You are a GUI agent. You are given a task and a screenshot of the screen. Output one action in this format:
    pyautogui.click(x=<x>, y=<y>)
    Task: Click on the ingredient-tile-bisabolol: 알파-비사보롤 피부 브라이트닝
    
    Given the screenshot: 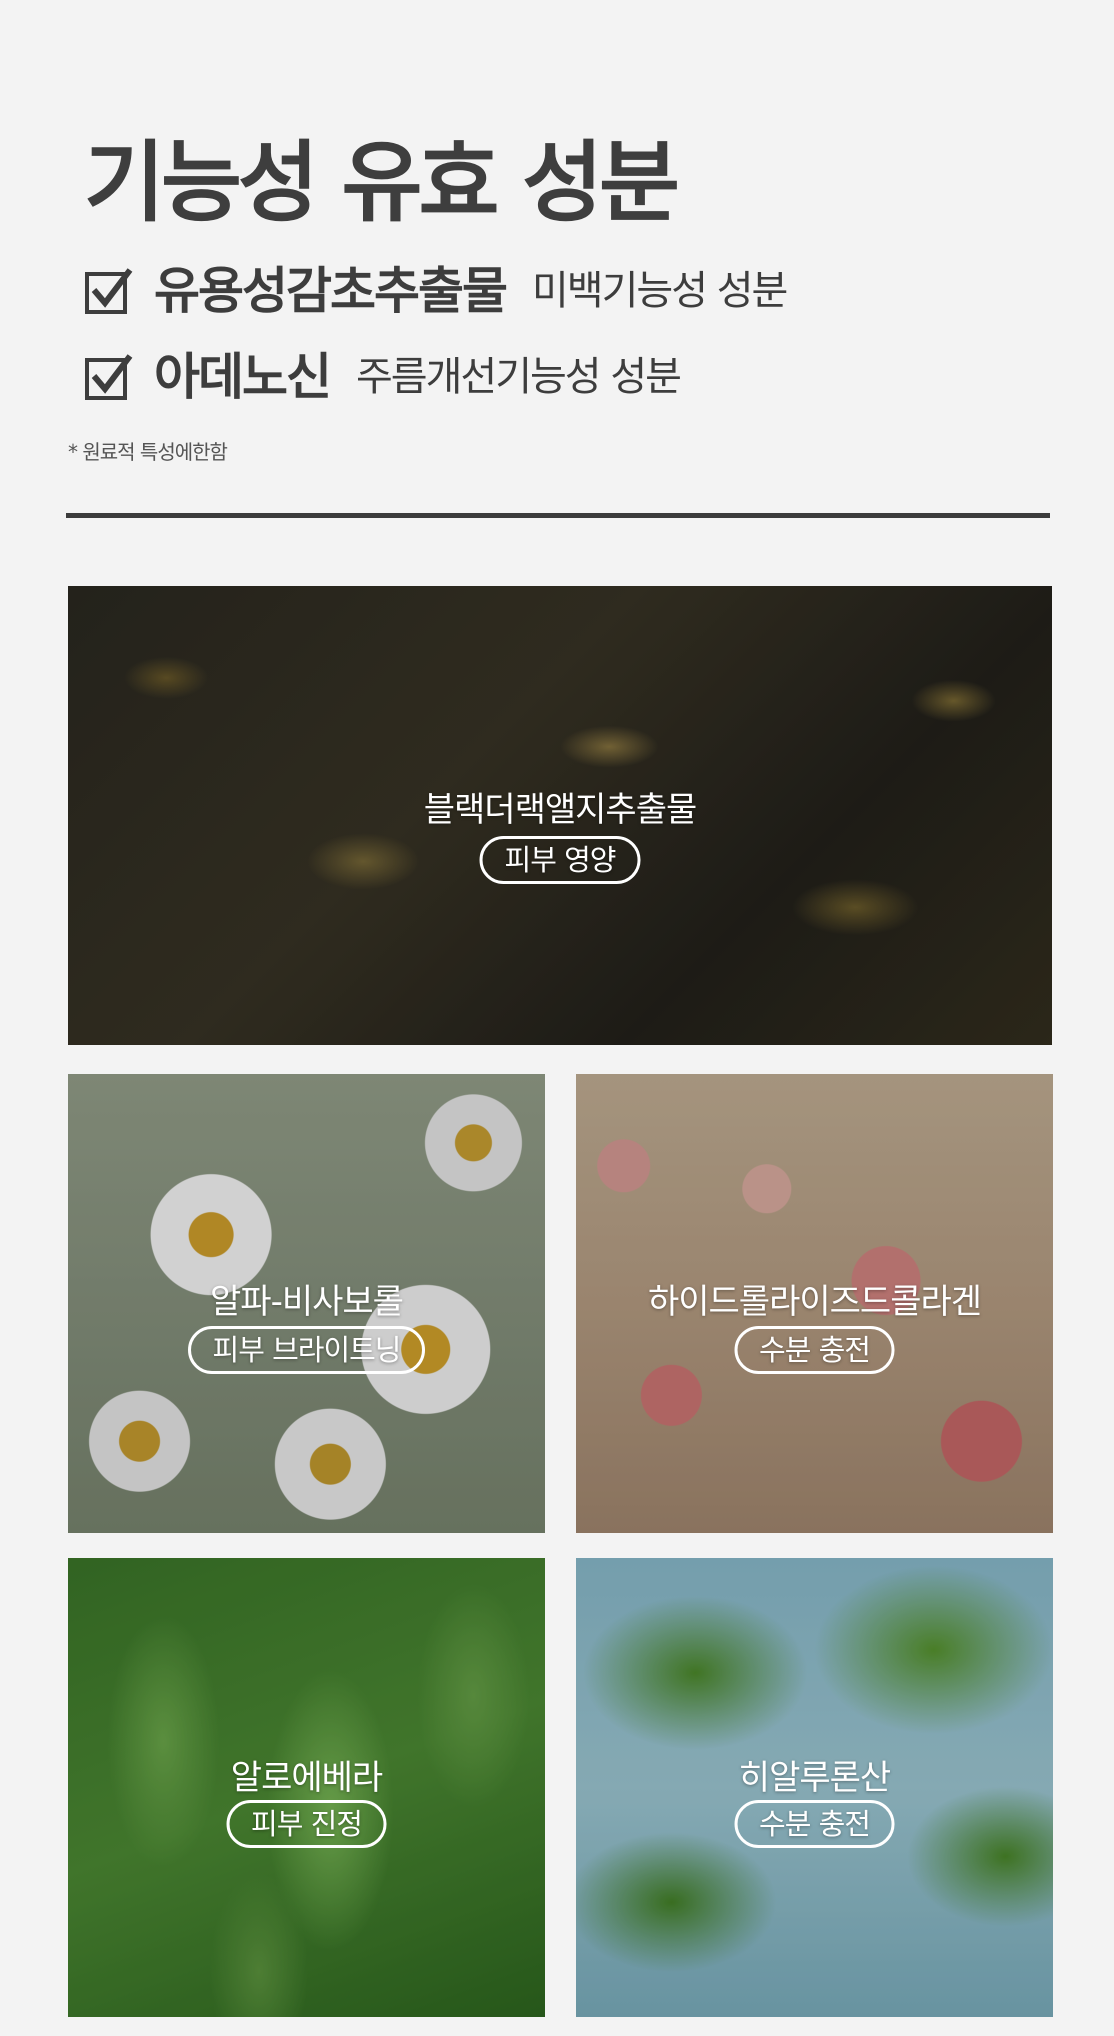 What is the action you would take?
    pyautogui.click(x=306, y=1303)
    